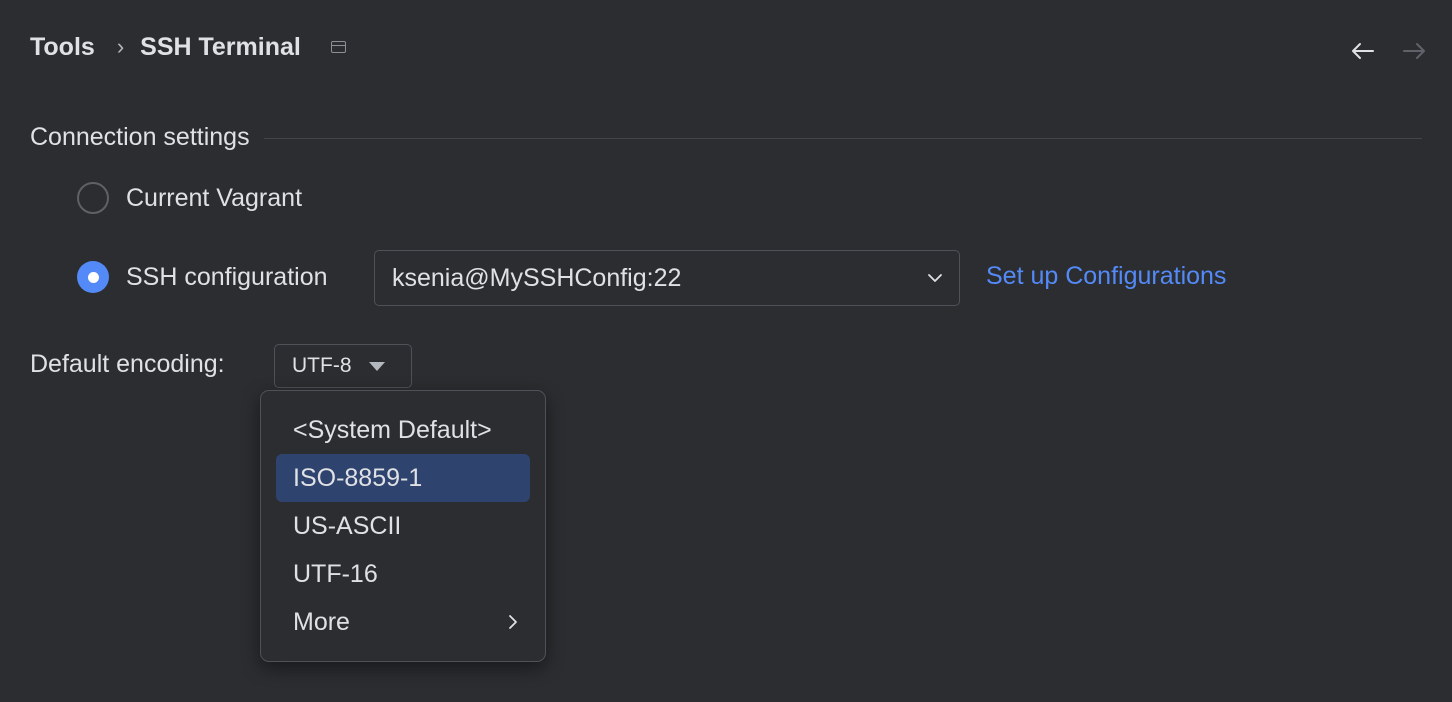 This screenshot has width=1452, height=702. I want to click on caret-down-icon, so click(377, 366).